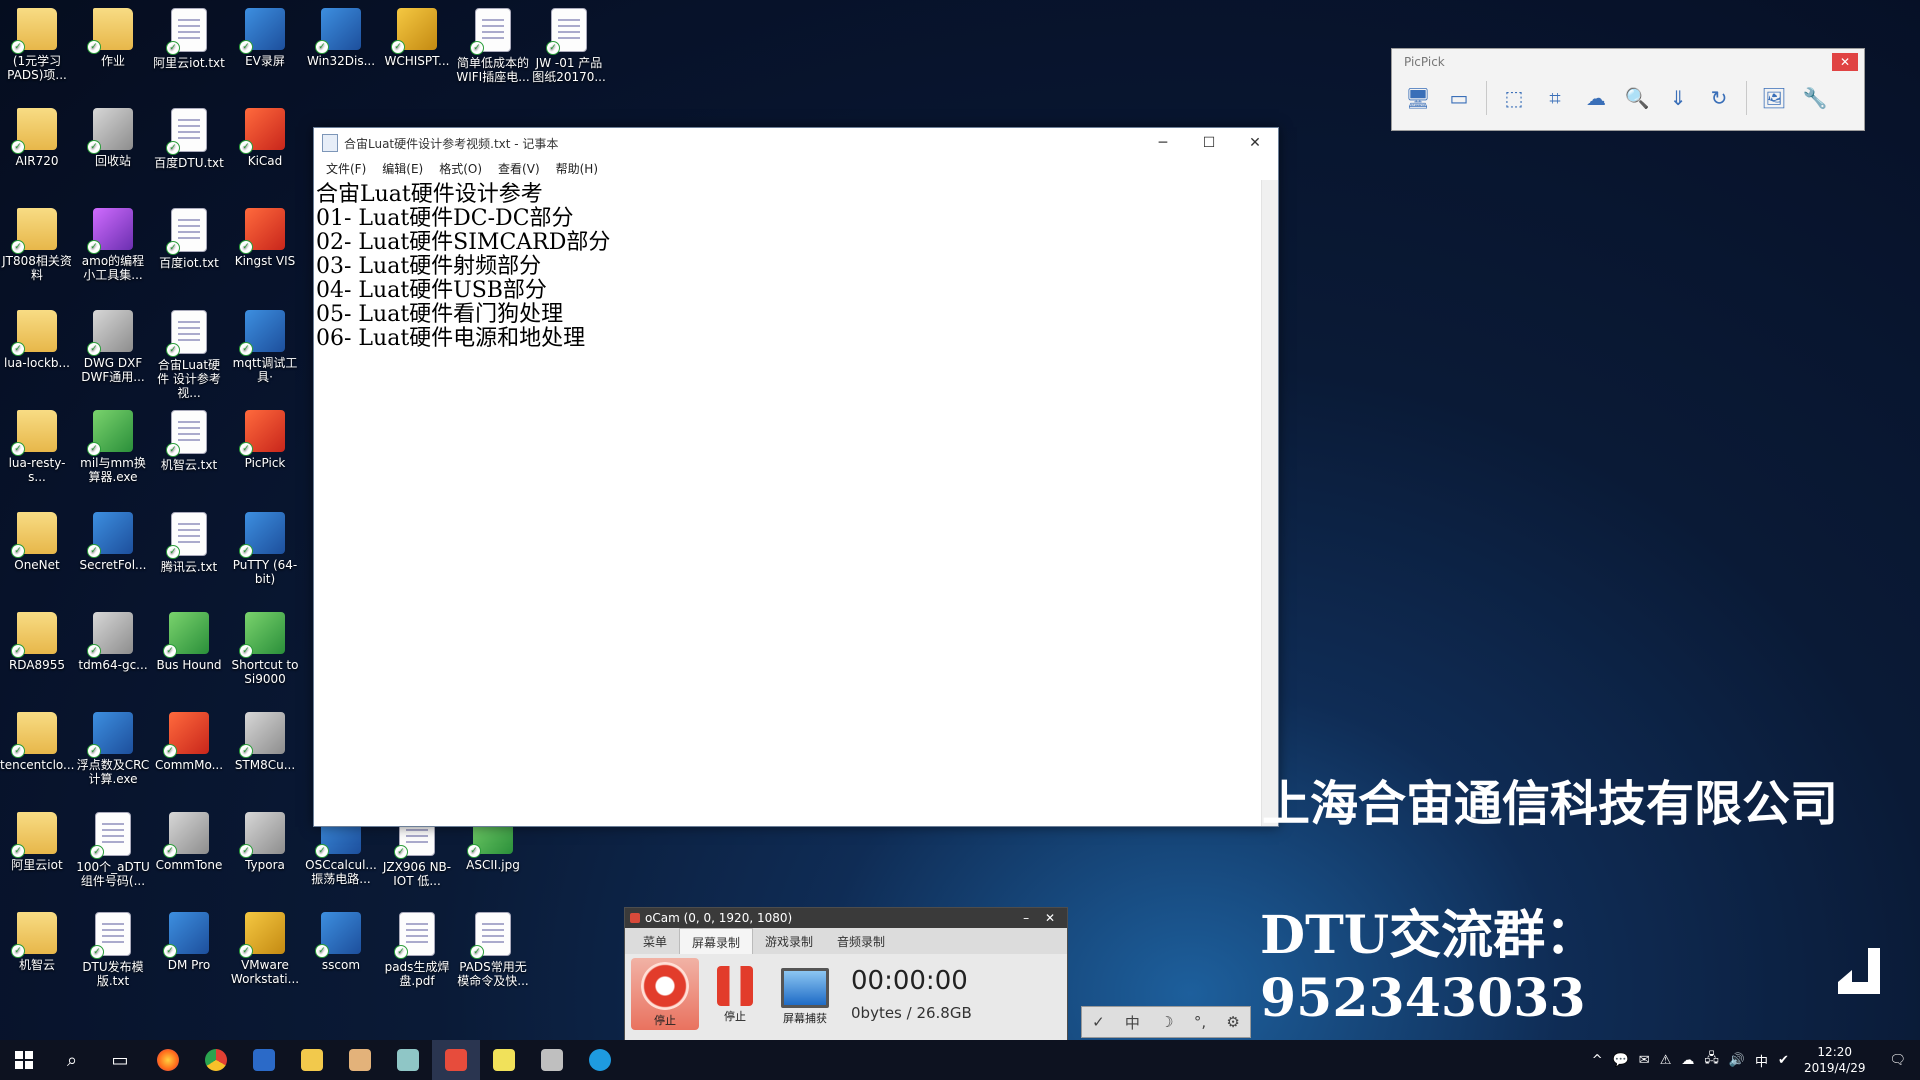 This screenshot has width=1920, height=1080. I want to click on desktop-icon: ✓ EV录屏, so click(265, 38).